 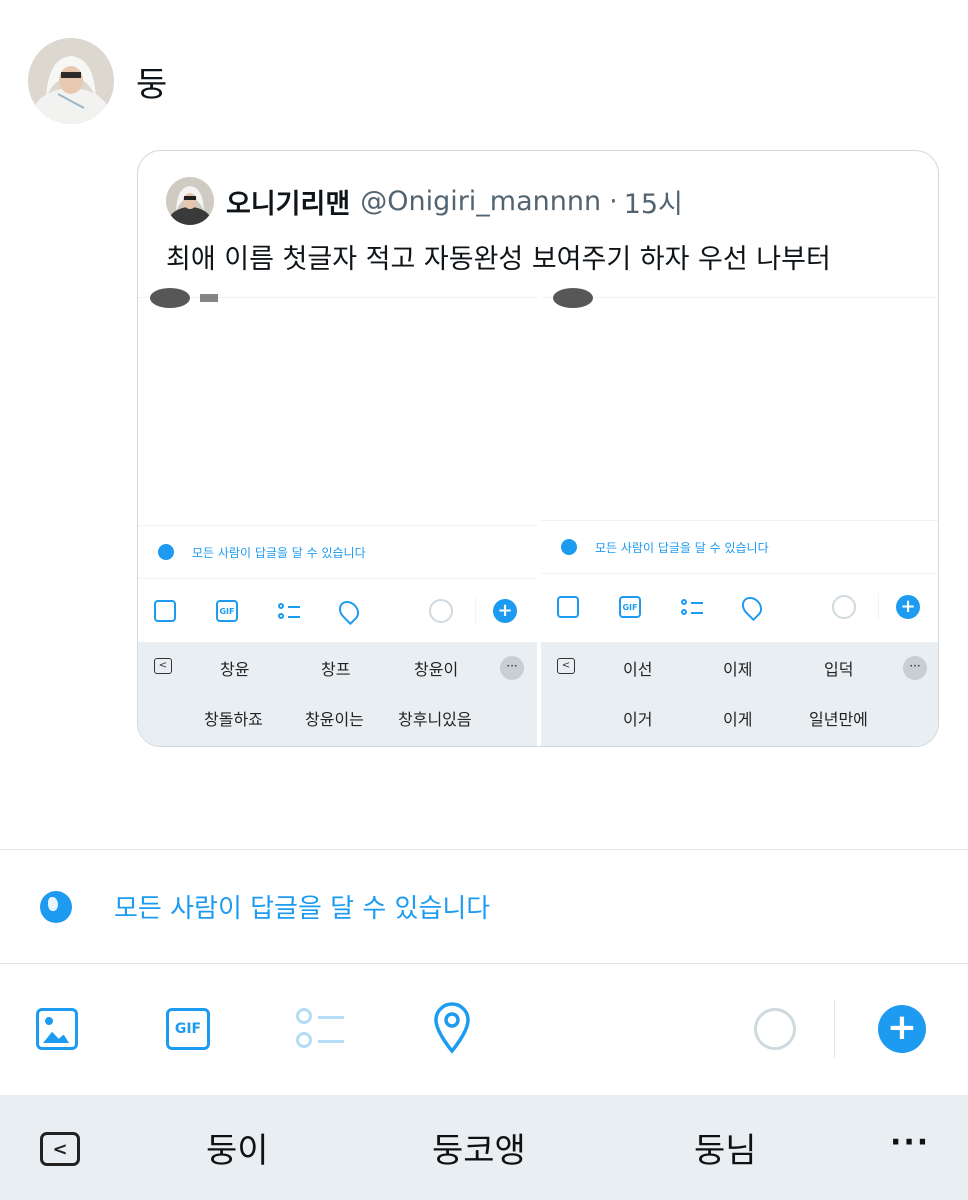 I want to click on keyboard-suggestion-bar: < 둥이 둥코앵 둥님 ···, so click(x=484, y=1147).